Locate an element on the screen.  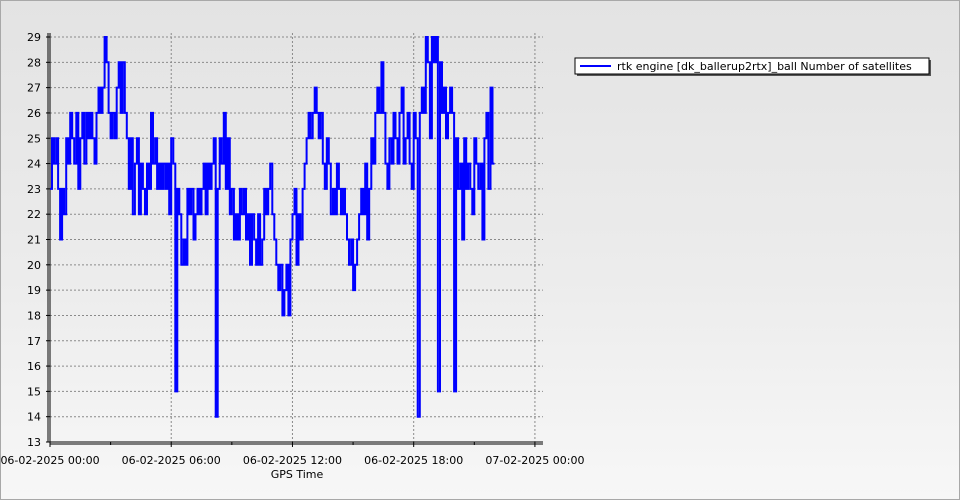
y-tick-label: 13 is located at coordinates (34, 442).